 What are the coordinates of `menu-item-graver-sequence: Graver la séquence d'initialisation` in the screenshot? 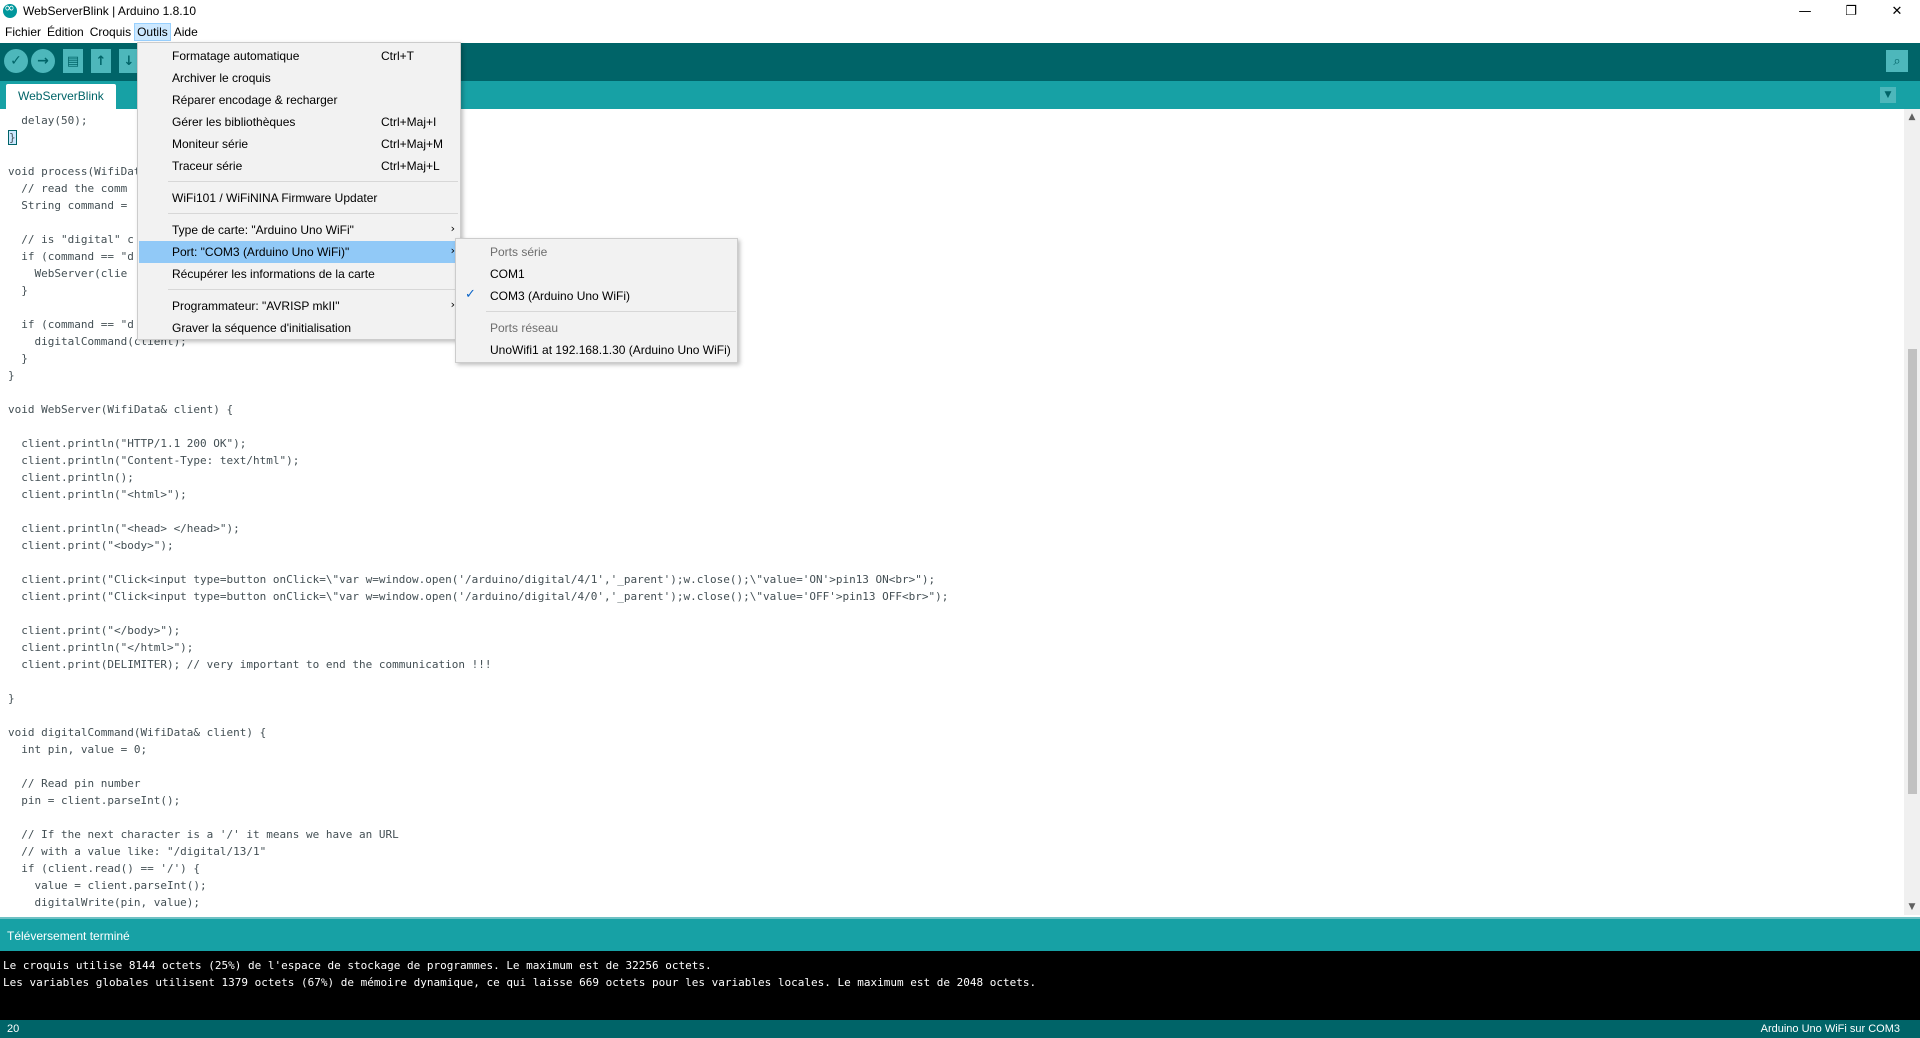 It's located at (299, 328).